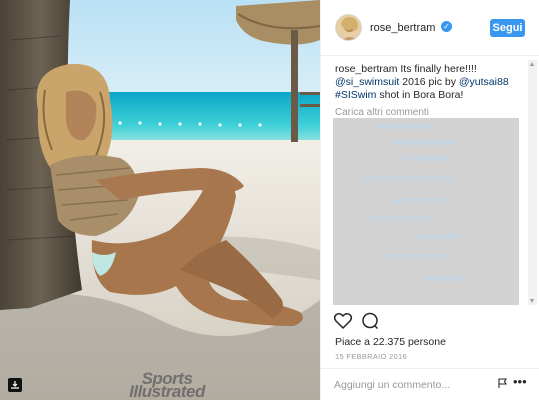 The width and height of the screenshot is (539, 400). What do you see at coordinates (429, 82) in the screenshot?
I see `caption-text-mid: 2016 pic by` at bounding box center [429, 82].